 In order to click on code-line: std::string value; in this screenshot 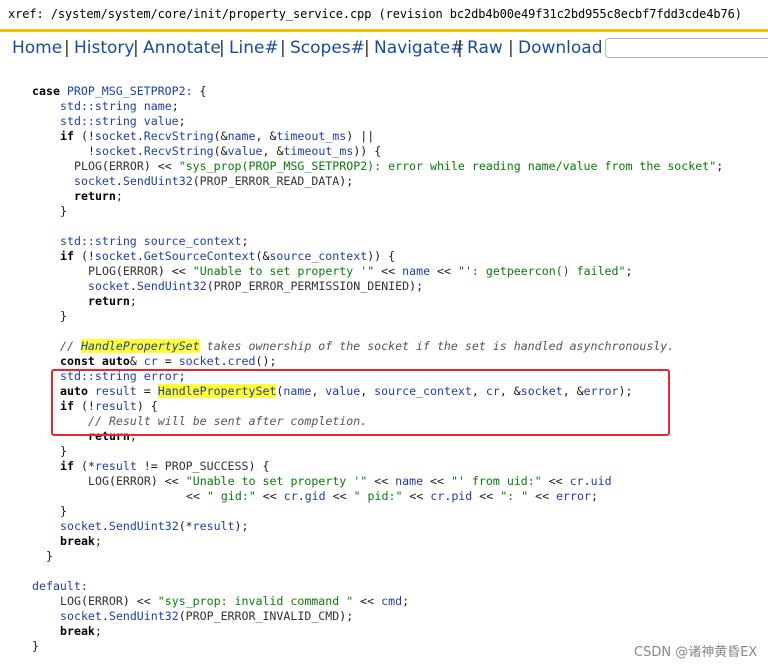, I will do `click(123, 121)`.